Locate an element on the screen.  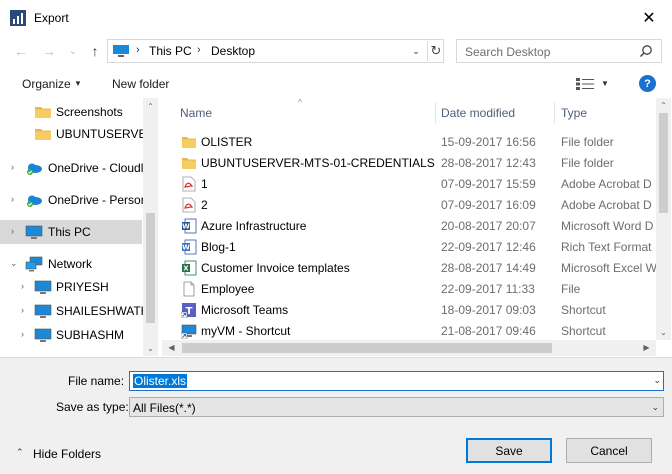
nav-item-label: UBUNTUSERVER is located at coordinates (106, 134).